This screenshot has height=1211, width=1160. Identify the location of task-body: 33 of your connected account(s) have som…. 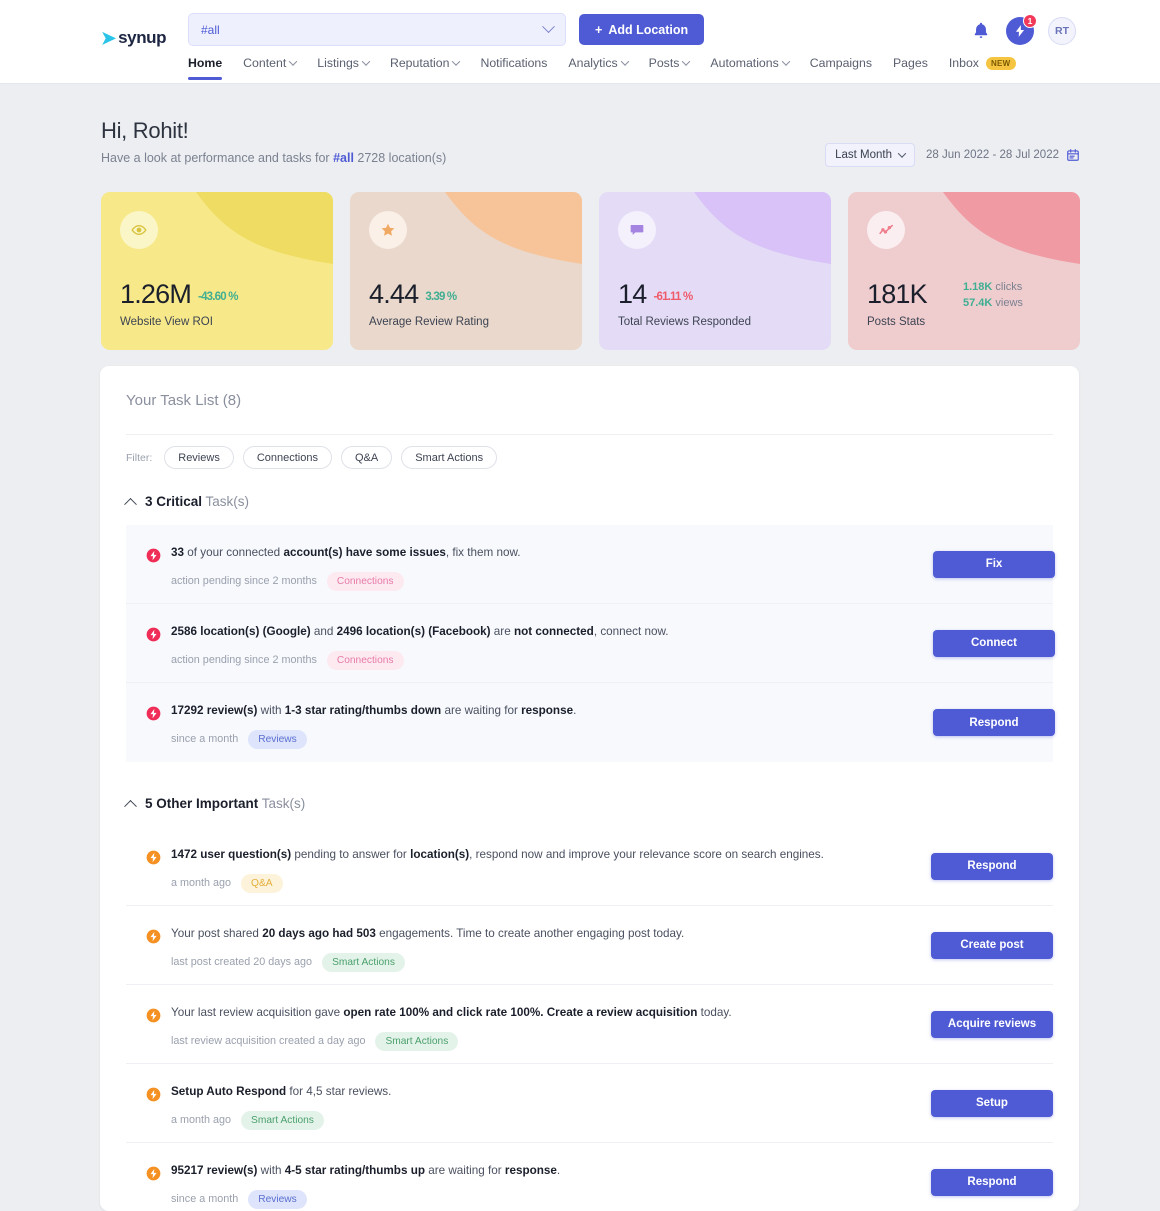
(522, 568).